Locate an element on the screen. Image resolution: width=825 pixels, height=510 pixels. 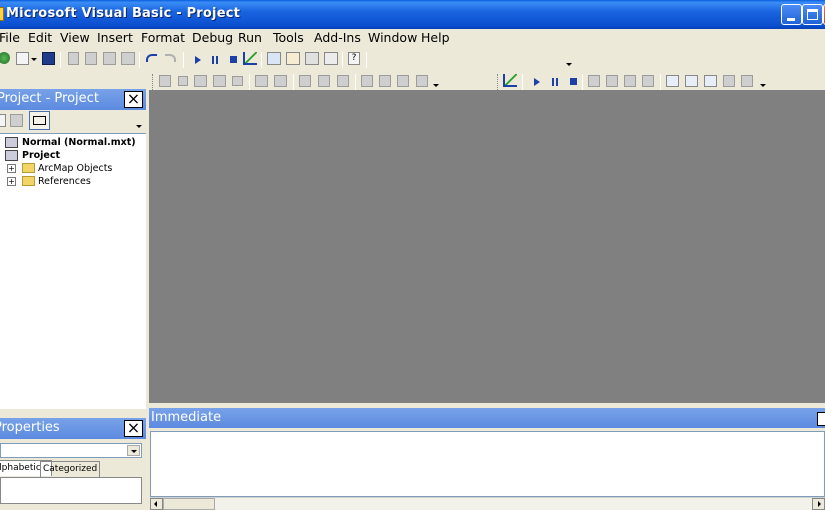
standard-toolbar: ? is located at coordinates (290, 60).